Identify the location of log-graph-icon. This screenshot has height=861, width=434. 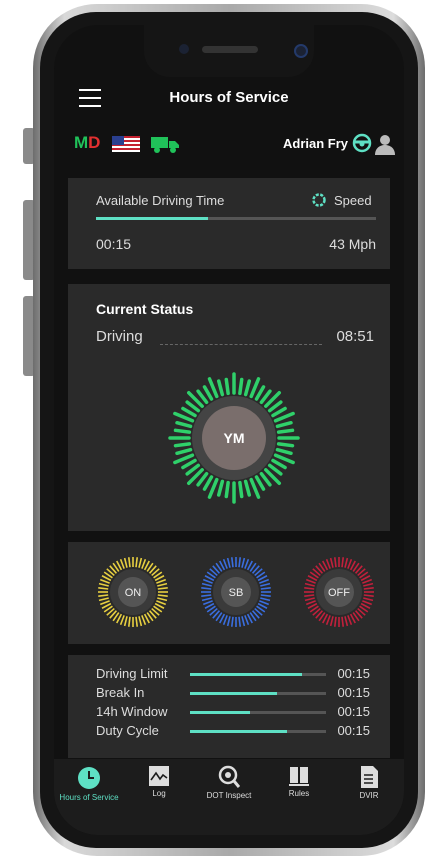
(159, 776).